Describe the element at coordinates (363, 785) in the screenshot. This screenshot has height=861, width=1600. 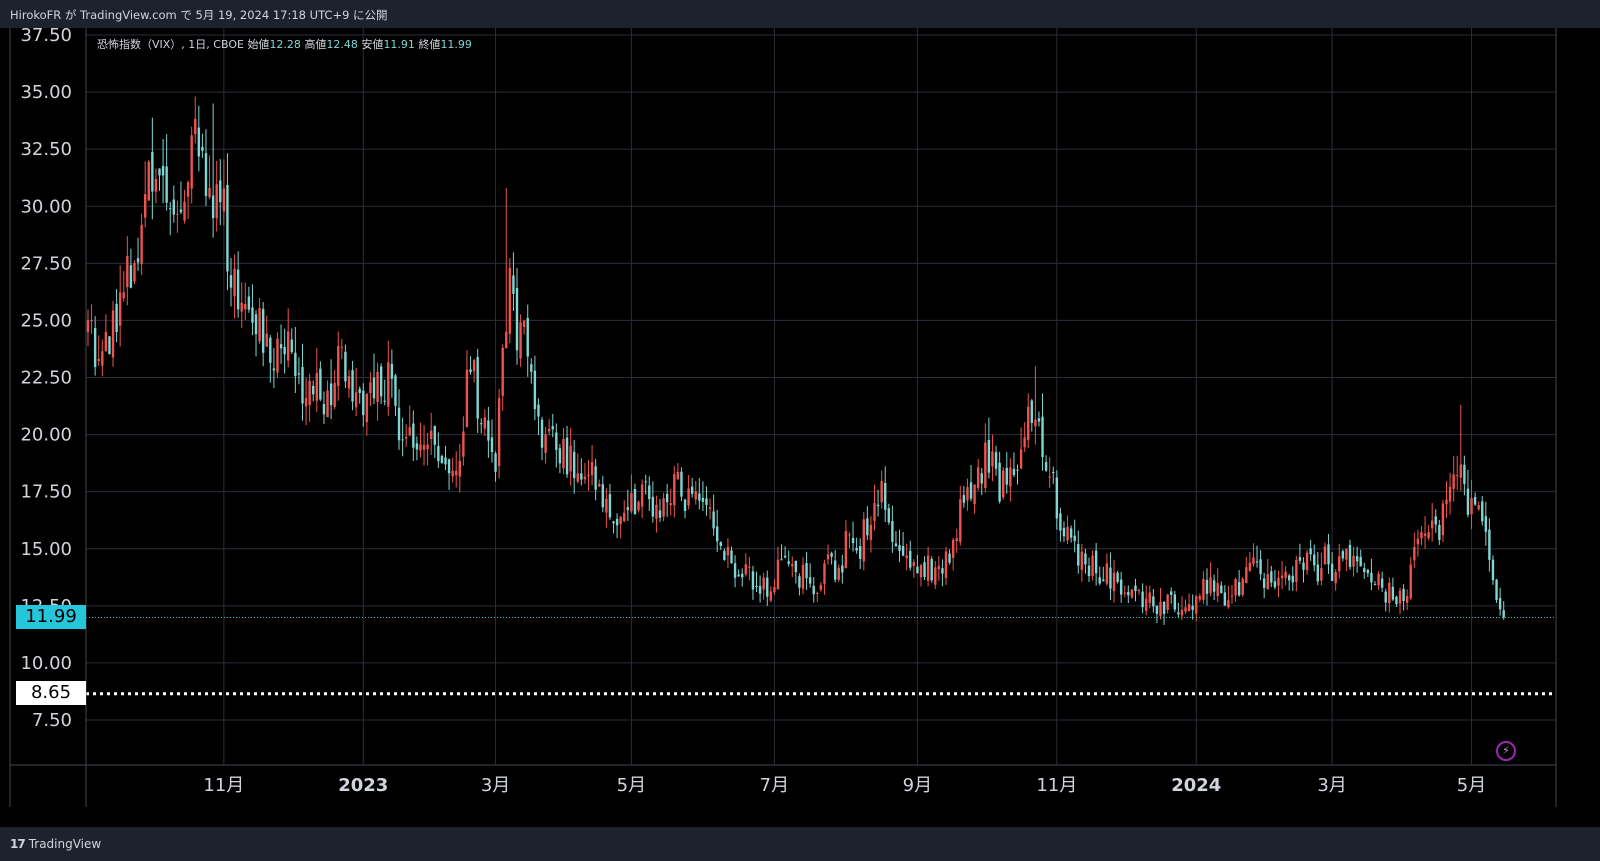
I see `x-tick-label: 2023` at that location.